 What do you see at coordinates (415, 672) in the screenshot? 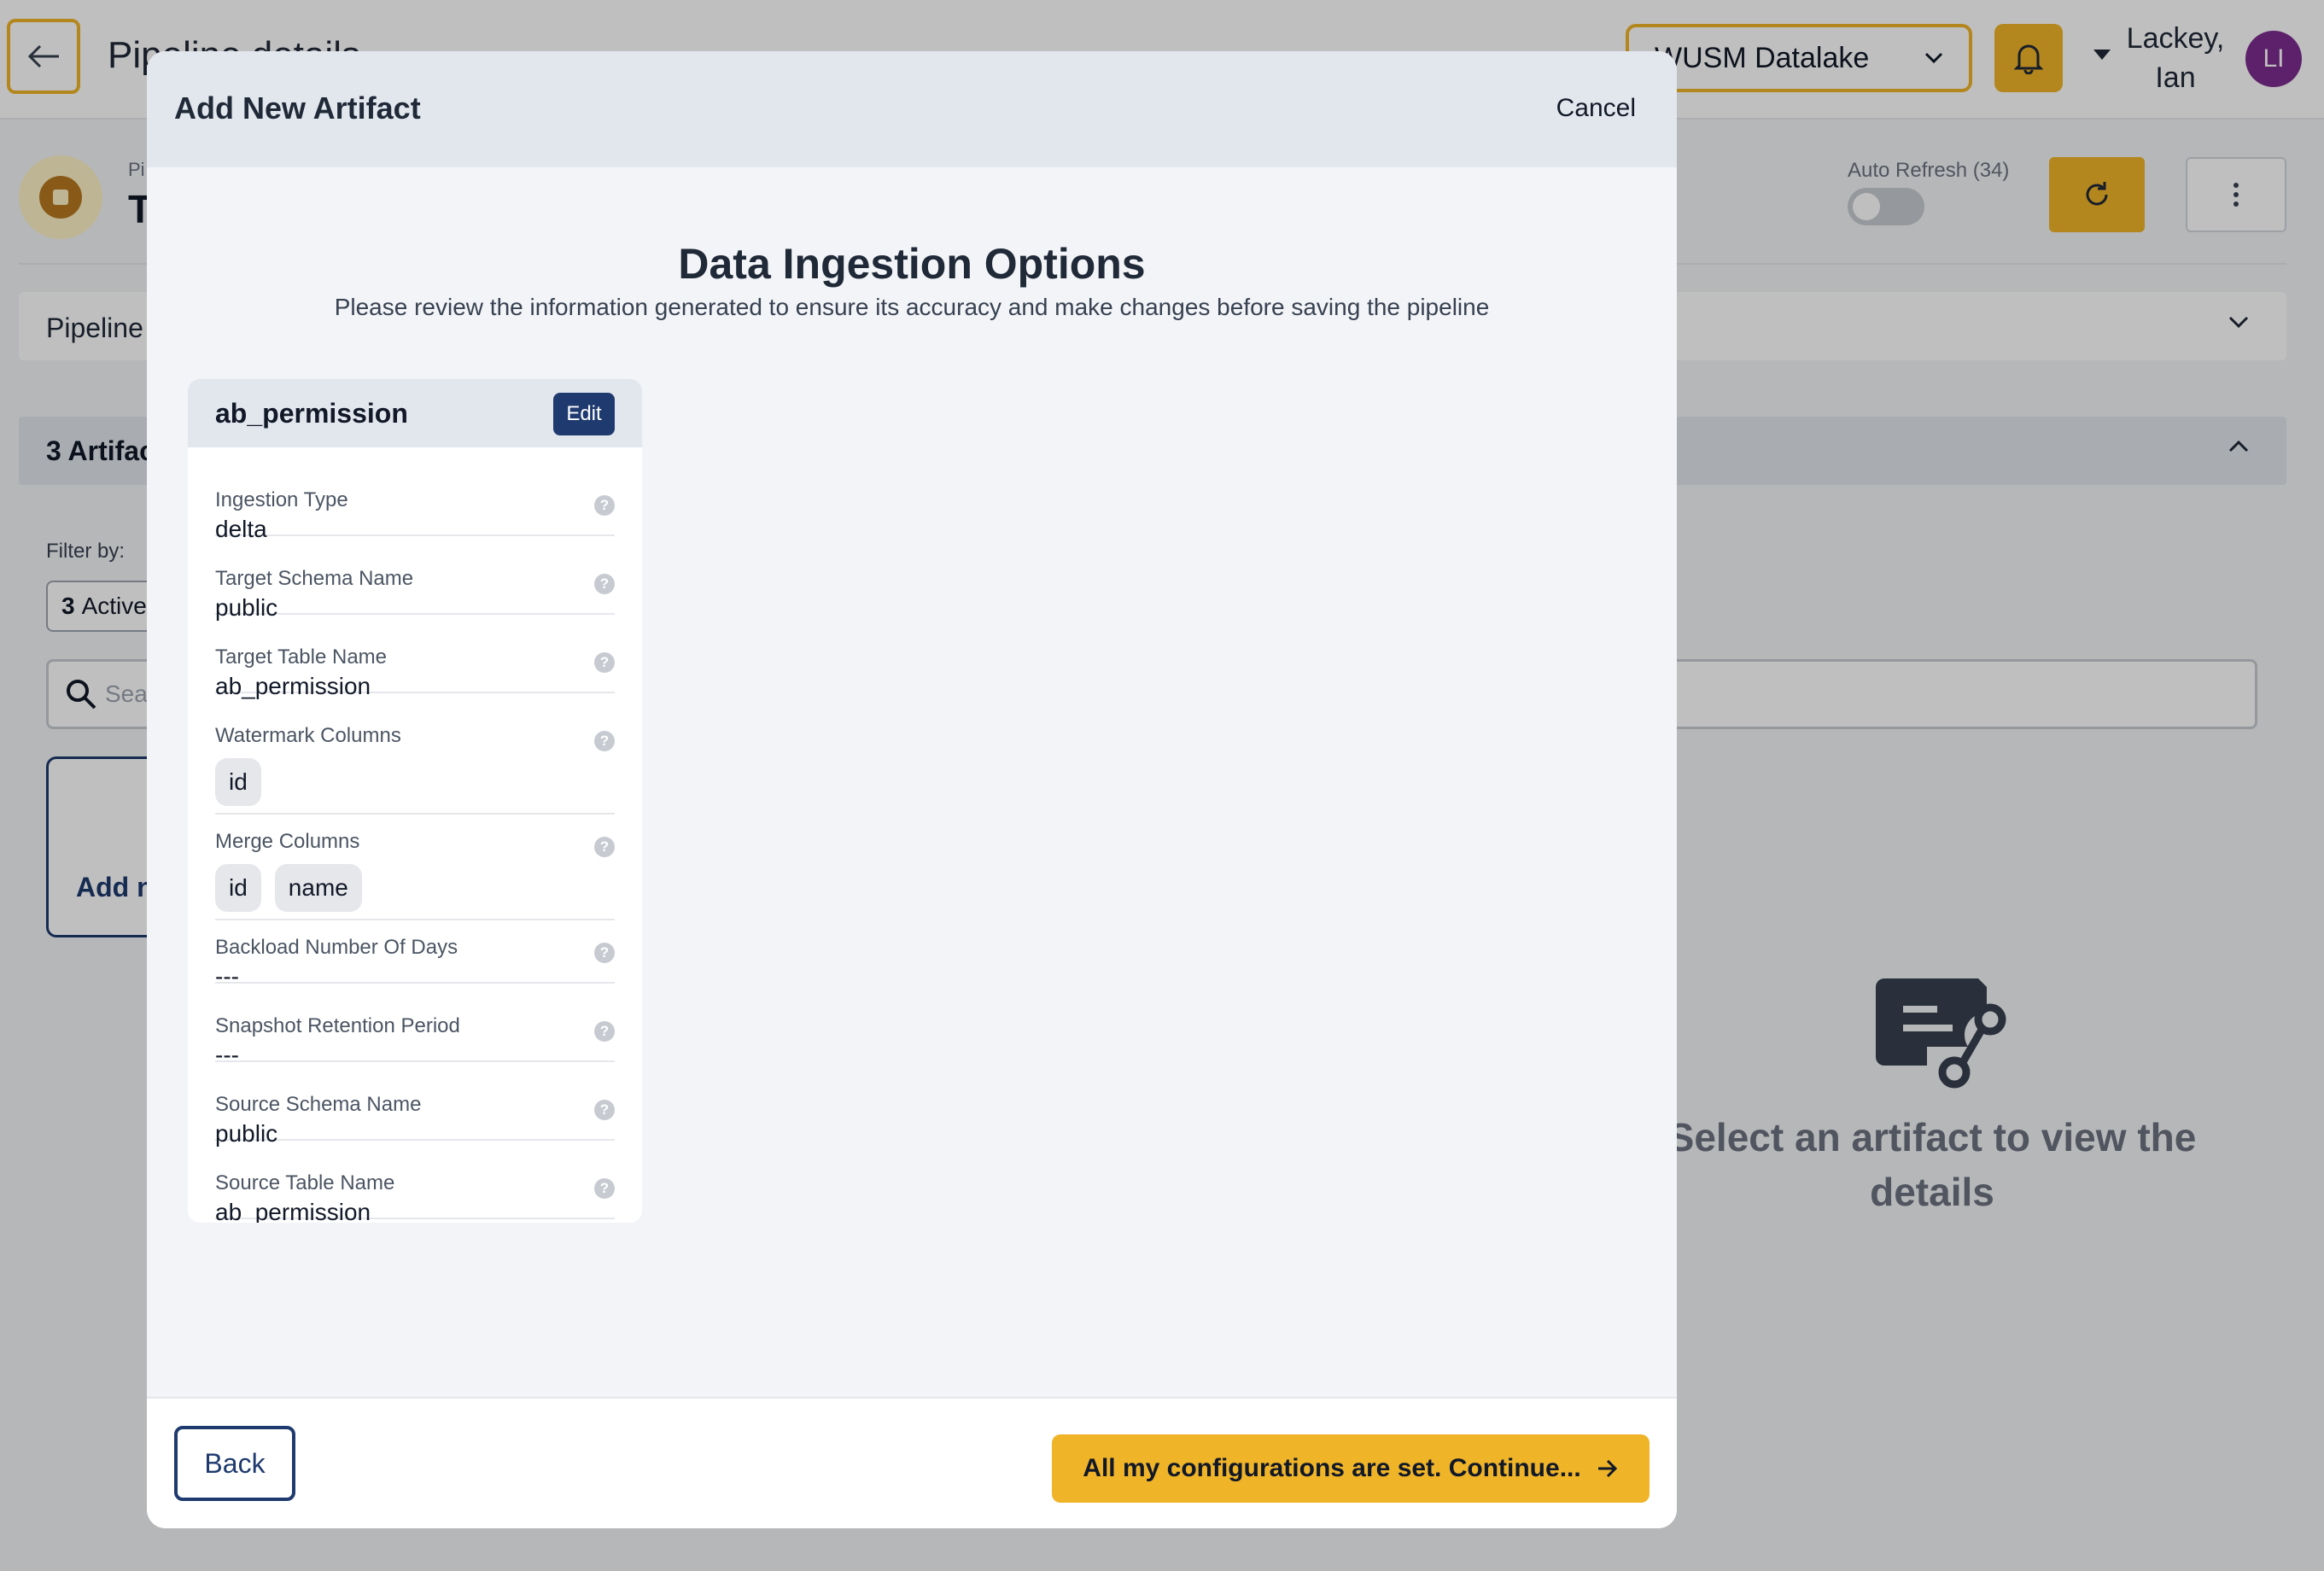
I see `field-target-table-name: Target Table Name ? ab_permission` at bounding box center [415, 672].